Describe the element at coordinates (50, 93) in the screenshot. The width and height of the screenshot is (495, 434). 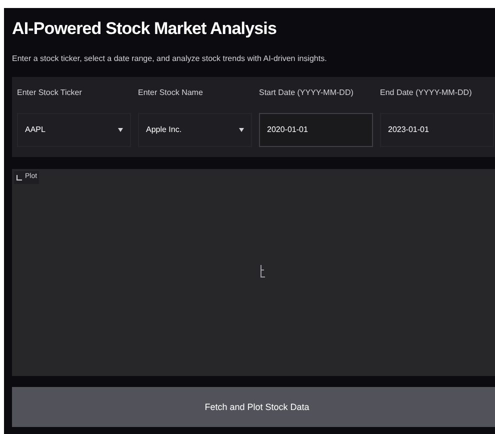
I see `field-label: Enter Stock Ticker` at that location.